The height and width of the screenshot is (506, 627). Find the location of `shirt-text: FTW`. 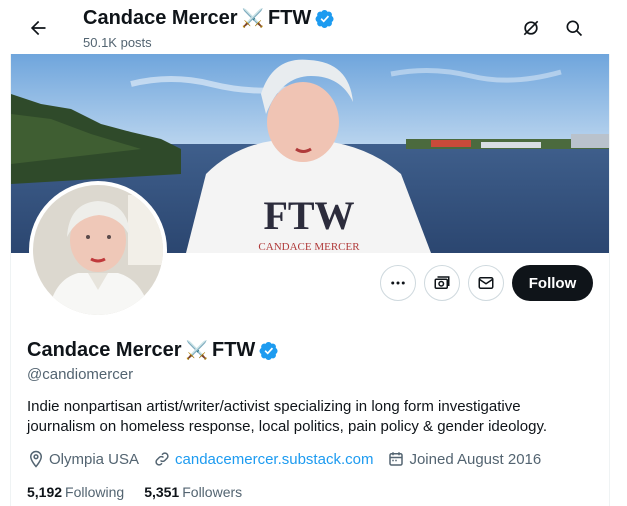

shirt-text: FTW is located at coordinates (308, 215).